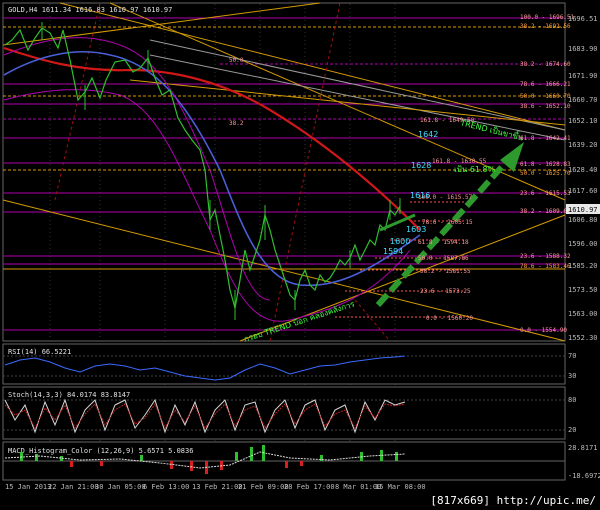  What do you see at coordinates (443, 258) in the screenshot?
I see `svg-text: 50.0 - 1587.86` at bounding box center [443, 258].